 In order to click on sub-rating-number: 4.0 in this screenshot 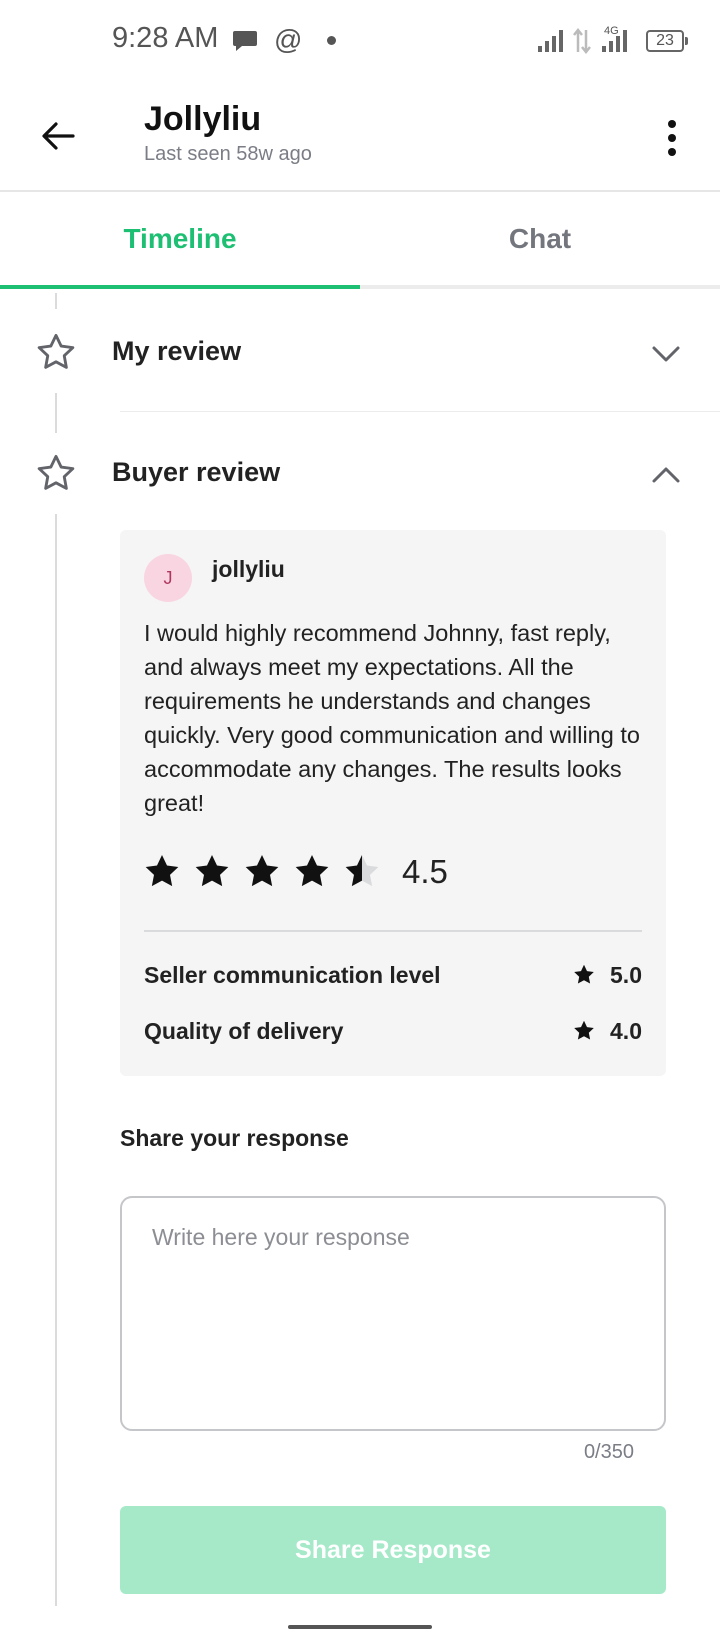, I will do `click(626, 1030)`.